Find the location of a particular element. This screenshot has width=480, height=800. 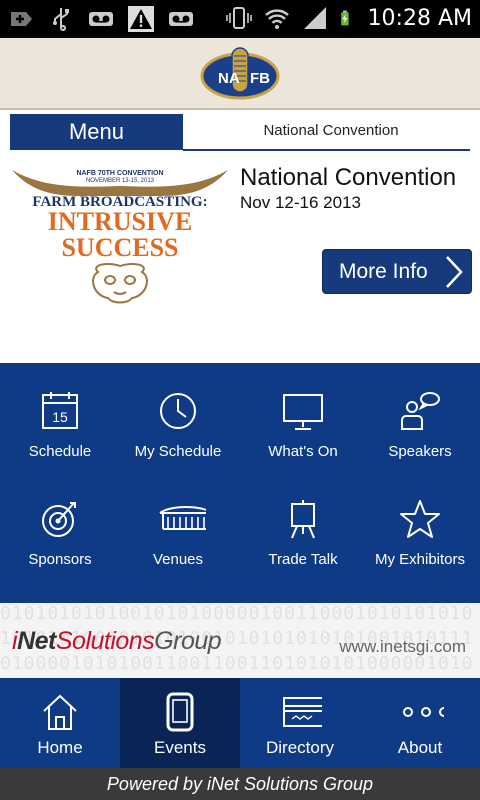

target-icon is located at coordinates (59, 519).